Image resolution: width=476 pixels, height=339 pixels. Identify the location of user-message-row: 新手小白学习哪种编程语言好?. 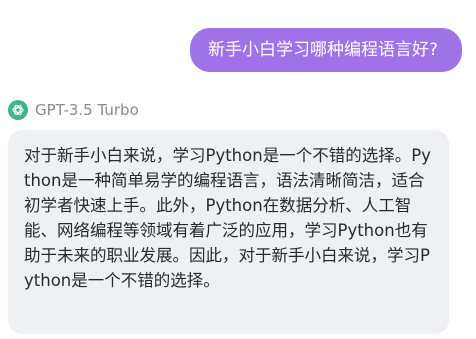
(325, 50).